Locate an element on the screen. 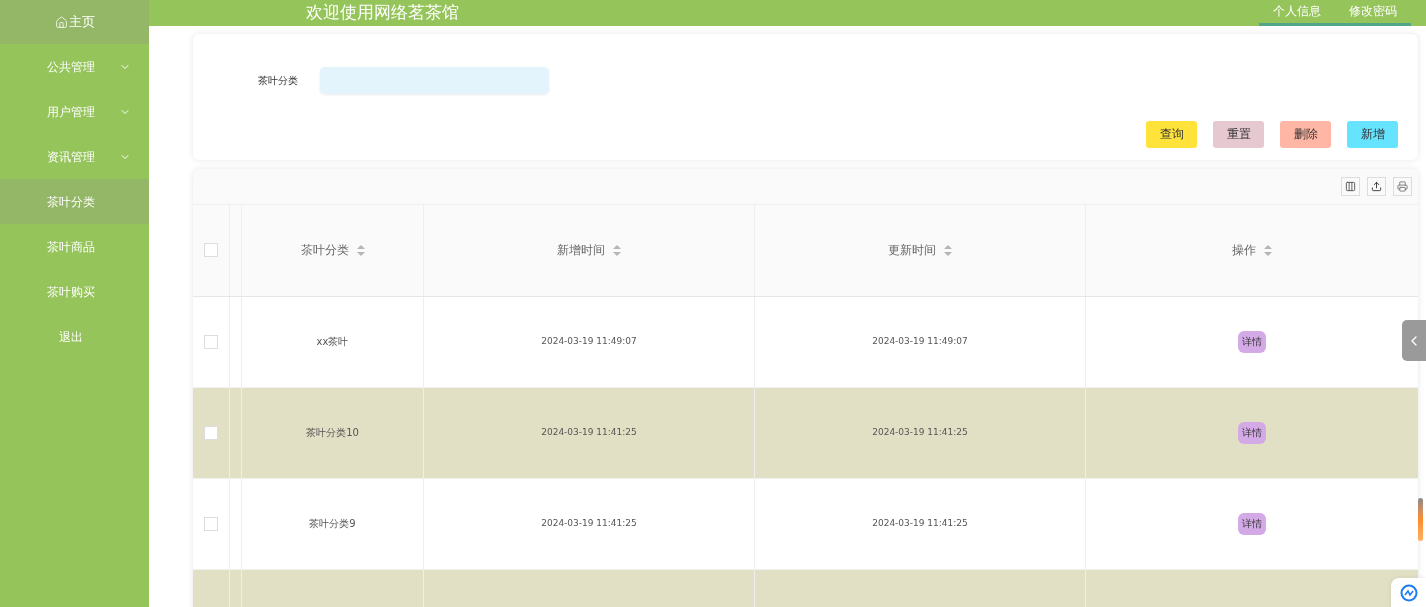 This screenshot has height=607, width=1426. action-button: 查询 is located at coordinates (1171, 134).